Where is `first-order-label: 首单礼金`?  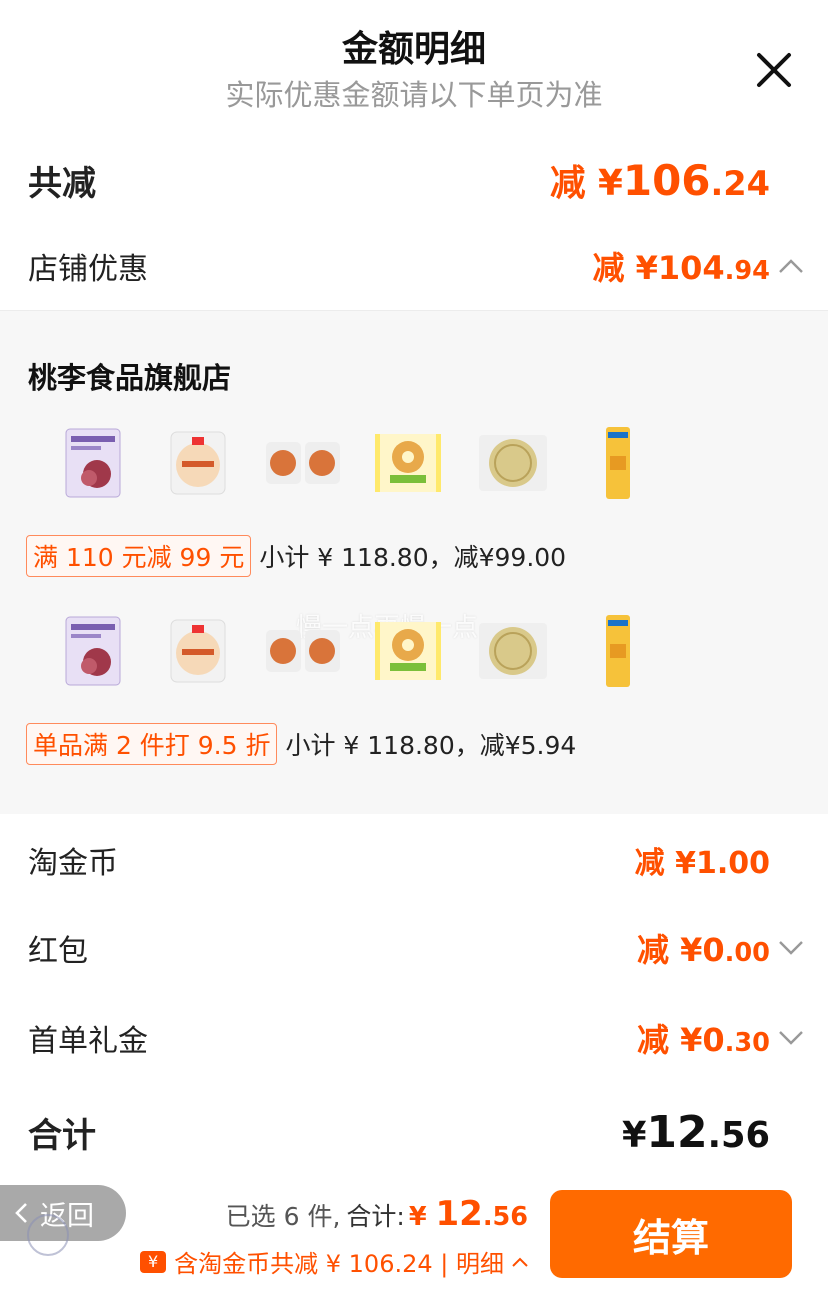 first-order-label: 首单礼金 is located at coordinates (88, 1041).